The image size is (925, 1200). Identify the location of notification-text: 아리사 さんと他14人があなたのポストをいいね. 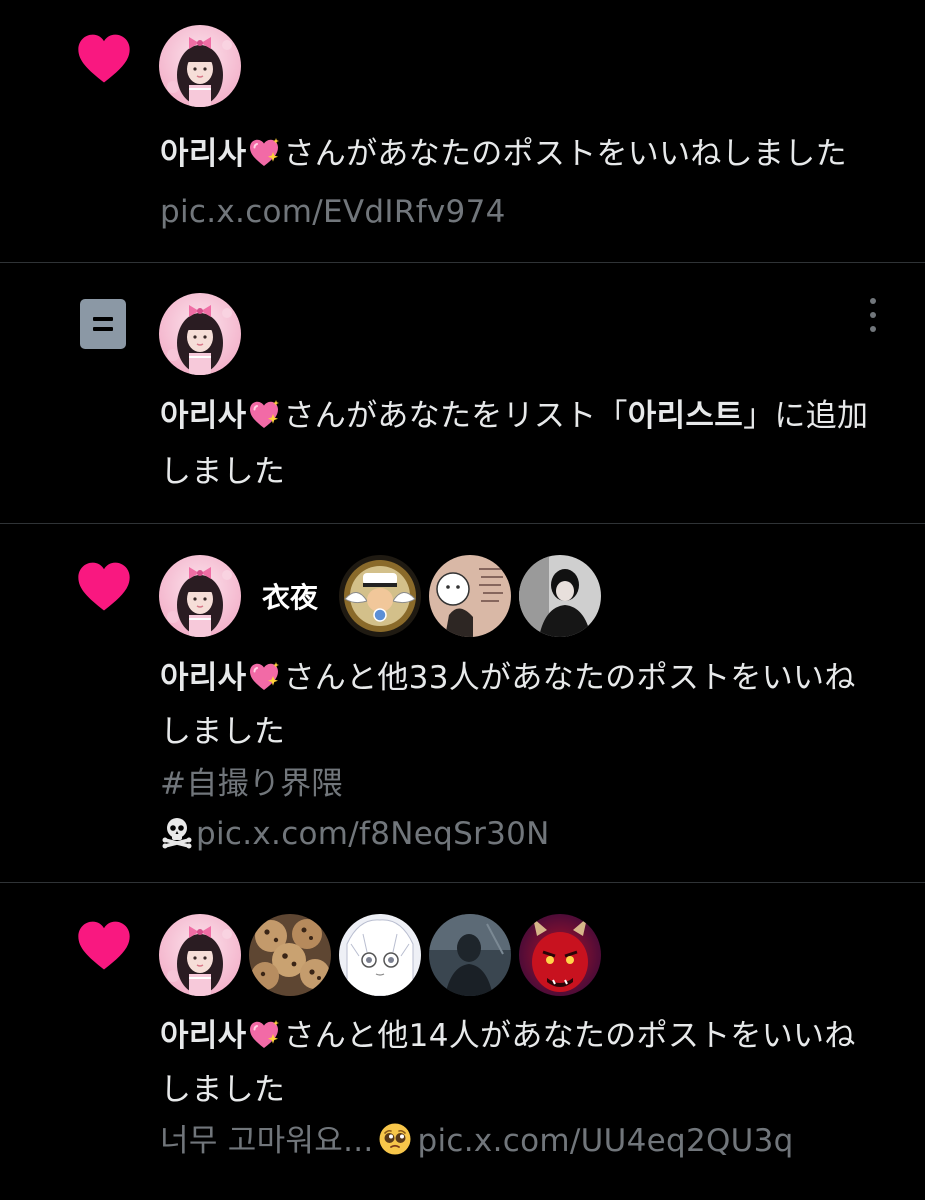
(508, 1036).